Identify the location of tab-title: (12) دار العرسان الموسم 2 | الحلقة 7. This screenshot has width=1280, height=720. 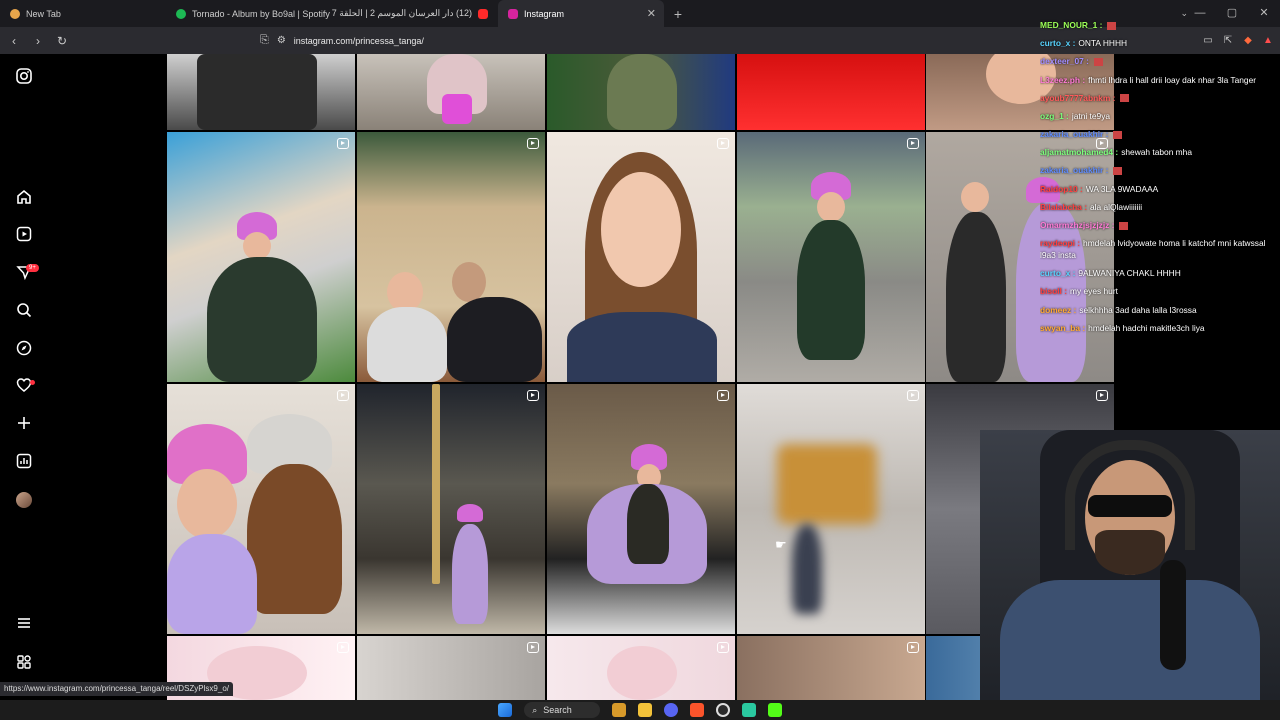
(402, 13).